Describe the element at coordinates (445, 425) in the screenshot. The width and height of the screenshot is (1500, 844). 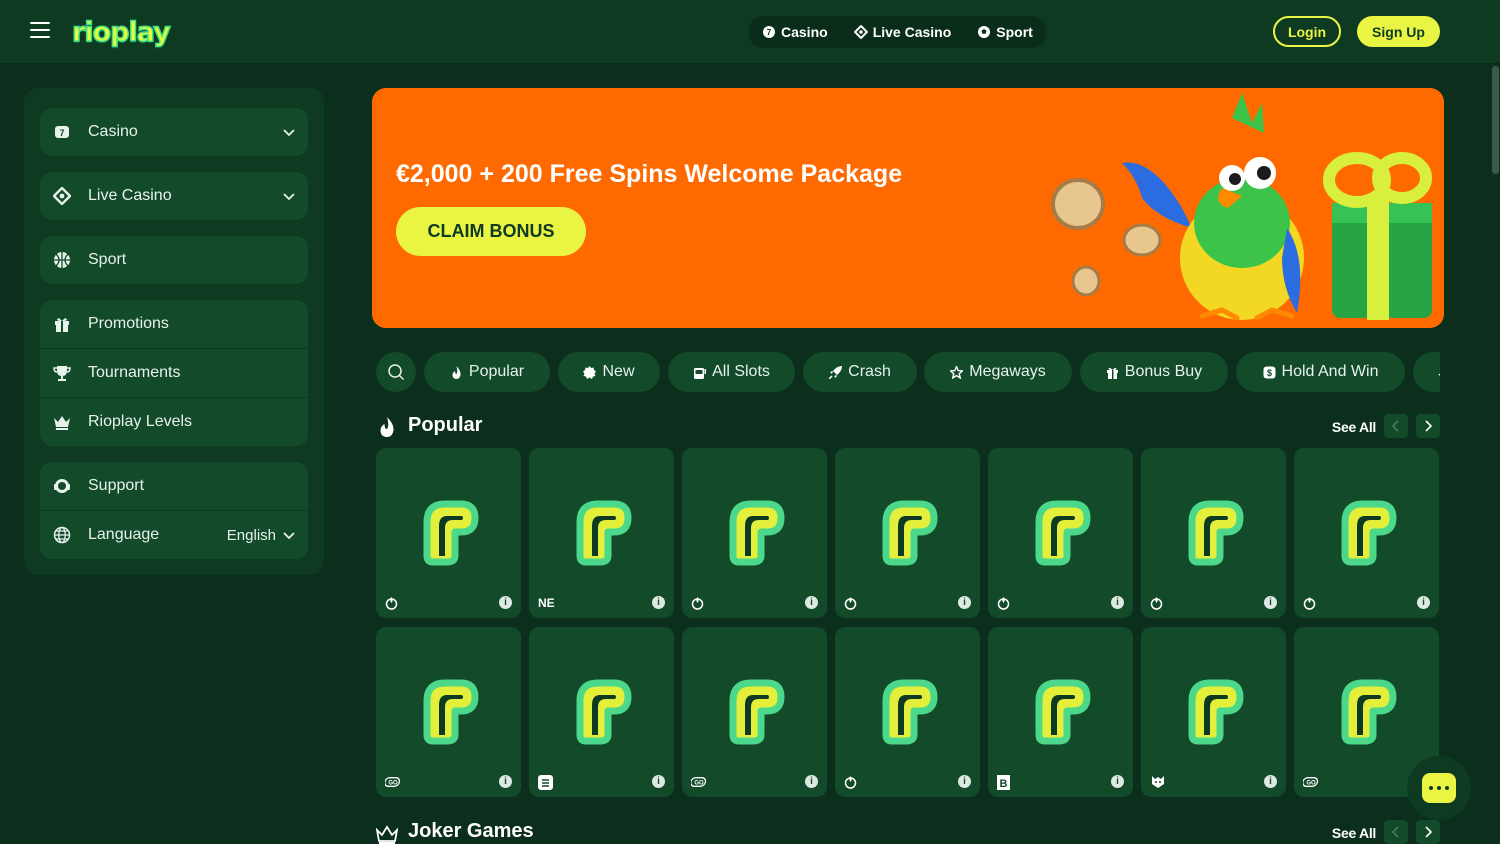
I see `section-title: Popular` at that location.